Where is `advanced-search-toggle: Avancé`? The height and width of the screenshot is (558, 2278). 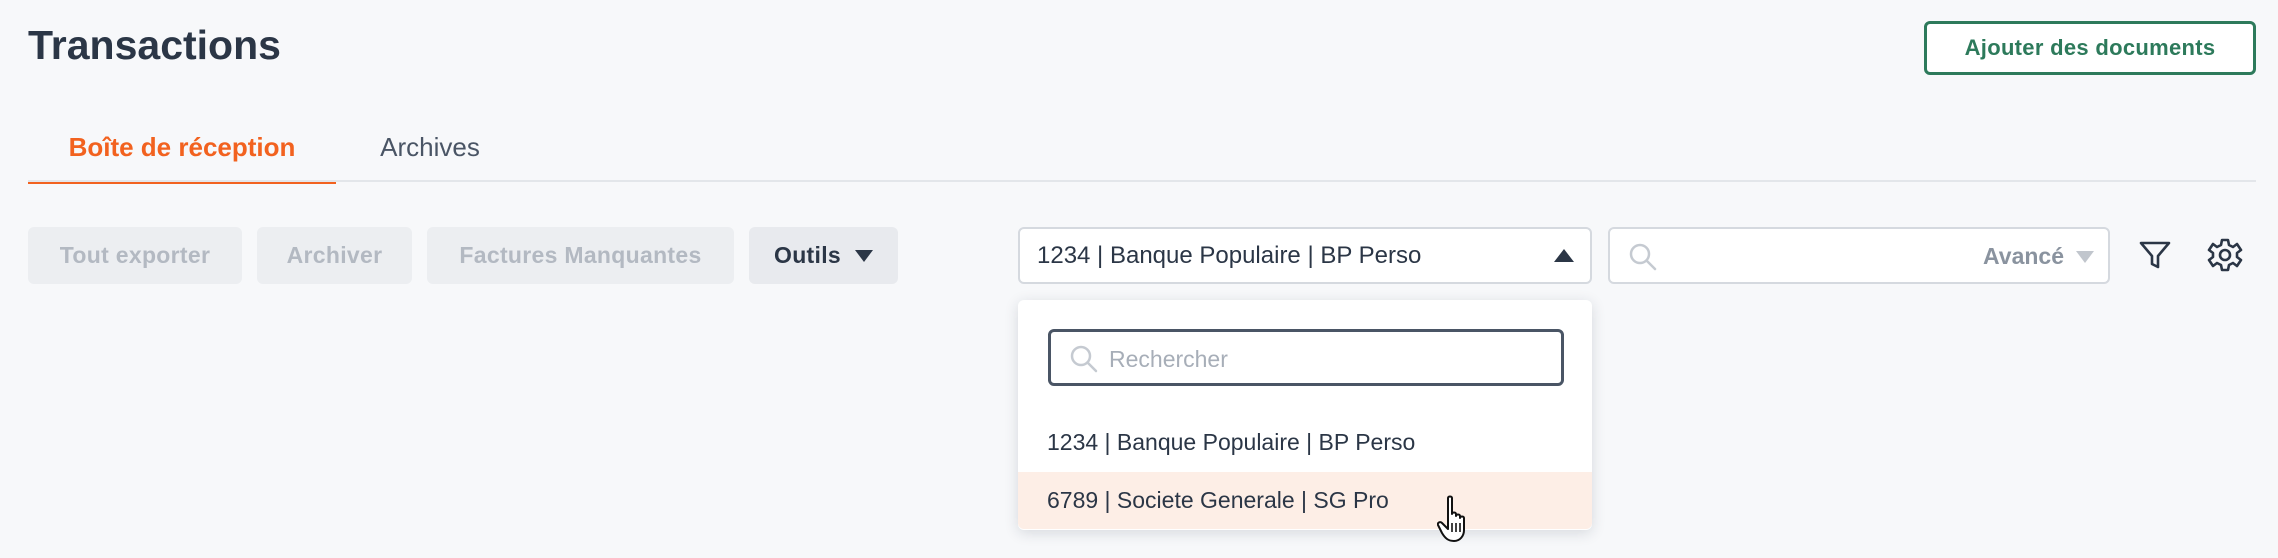 advanced-search-toggle: Avancé is located at coordinates (2023, 256).